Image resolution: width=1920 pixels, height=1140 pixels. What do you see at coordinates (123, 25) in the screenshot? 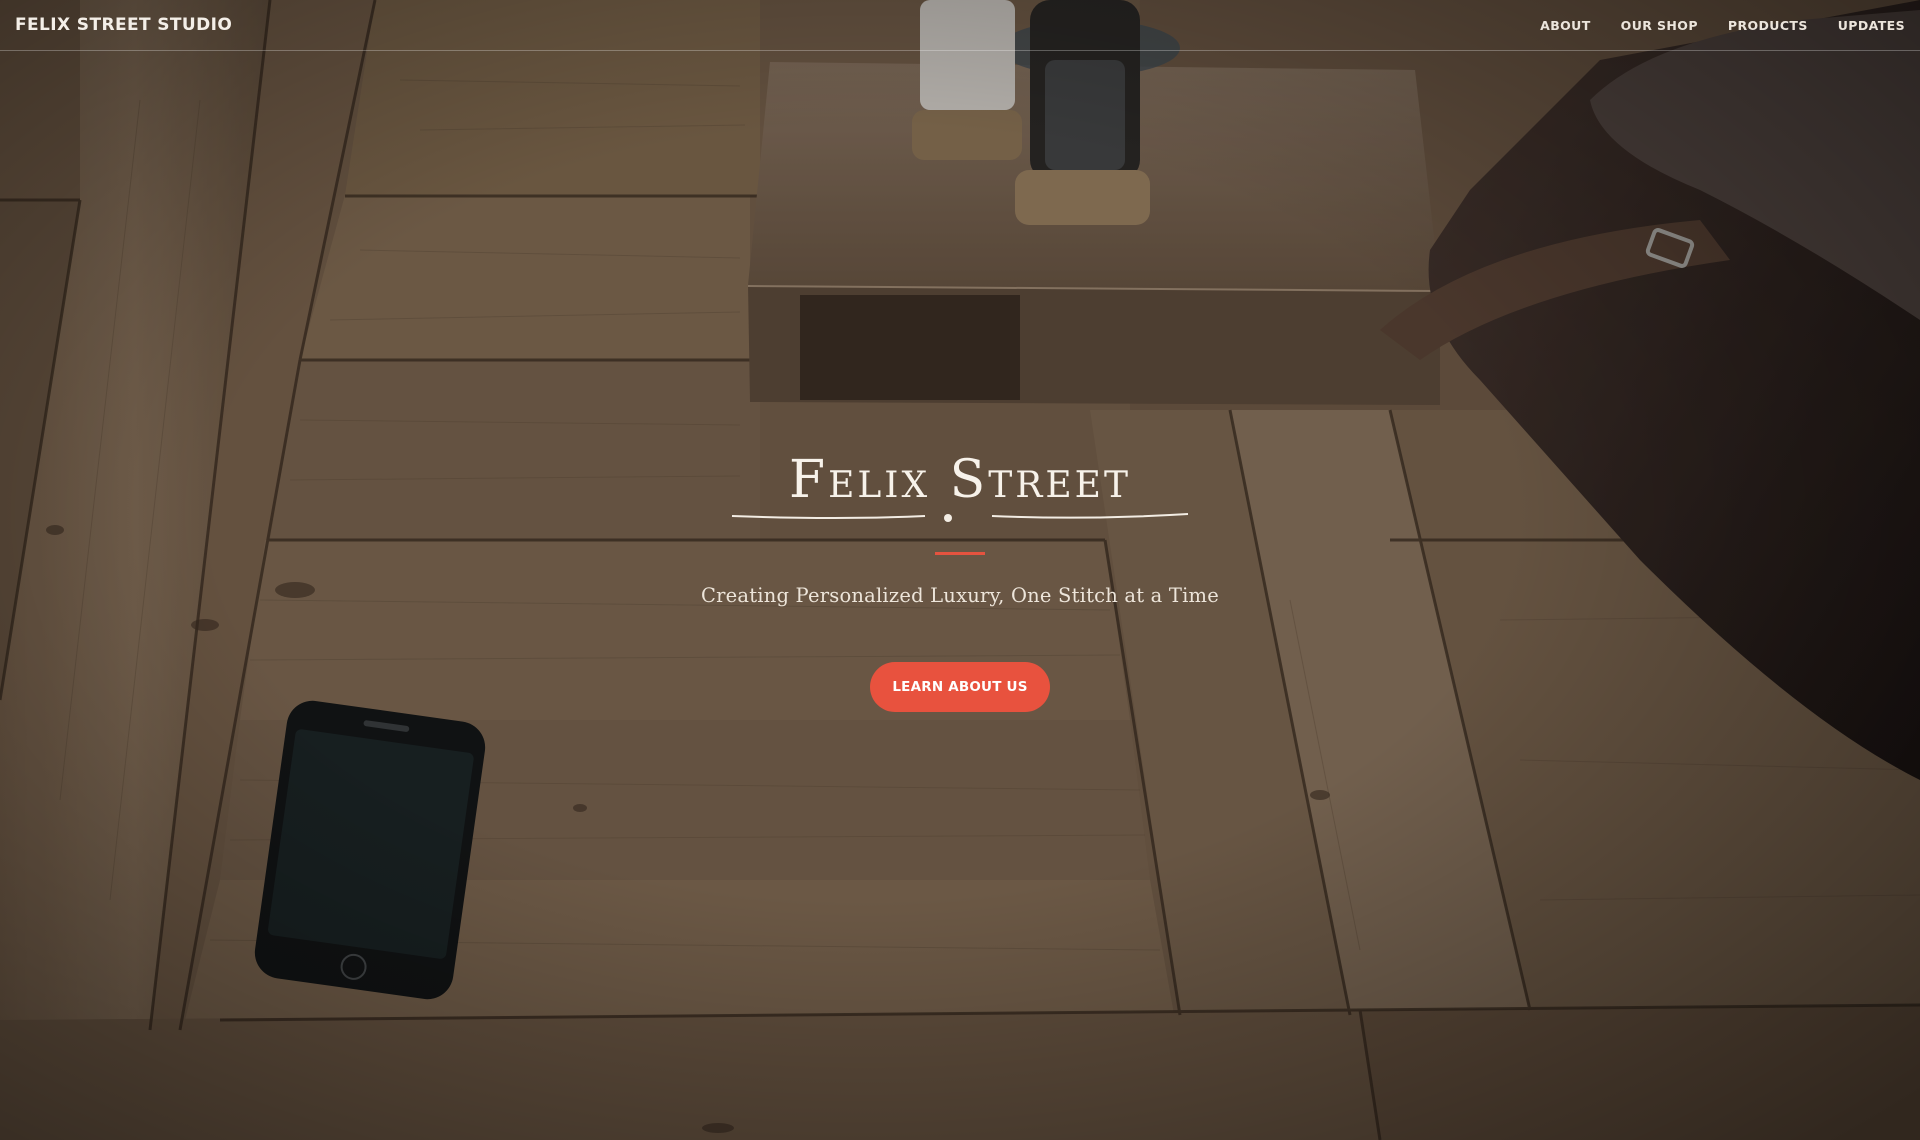
I see `site-brand-logo: FELIX STREET STUDIO` at bounding box center [123, 25].